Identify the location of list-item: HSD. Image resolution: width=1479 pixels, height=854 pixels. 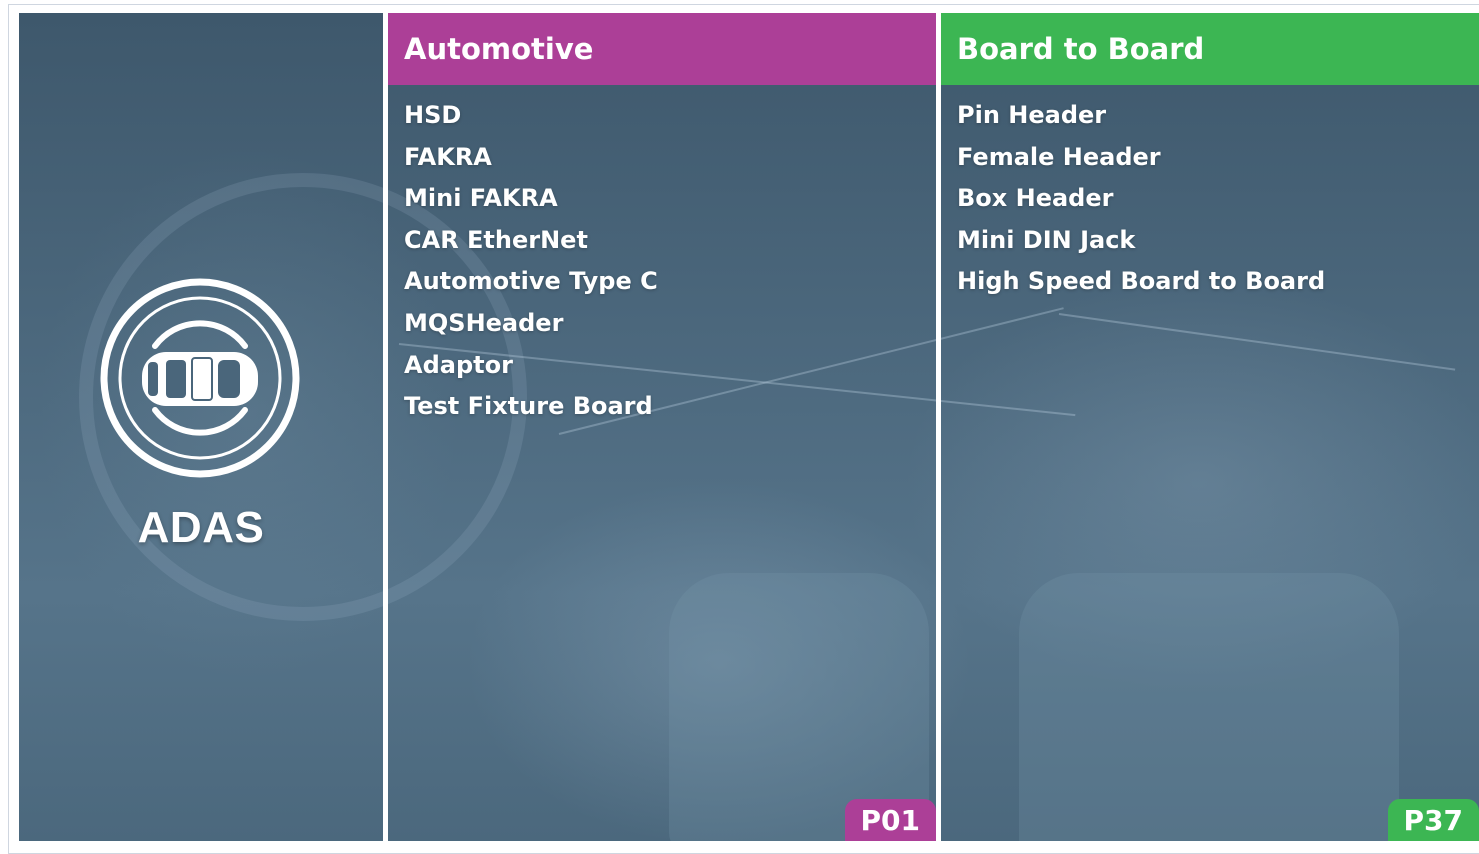
(670, 116).